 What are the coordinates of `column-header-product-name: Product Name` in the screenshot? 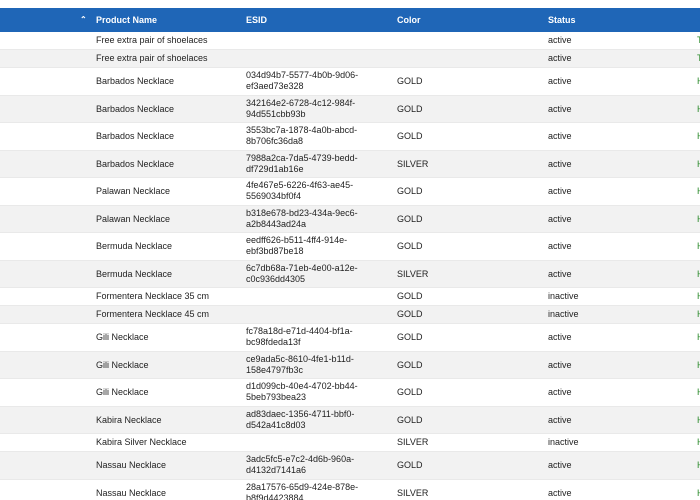 It's located at (126, 20).